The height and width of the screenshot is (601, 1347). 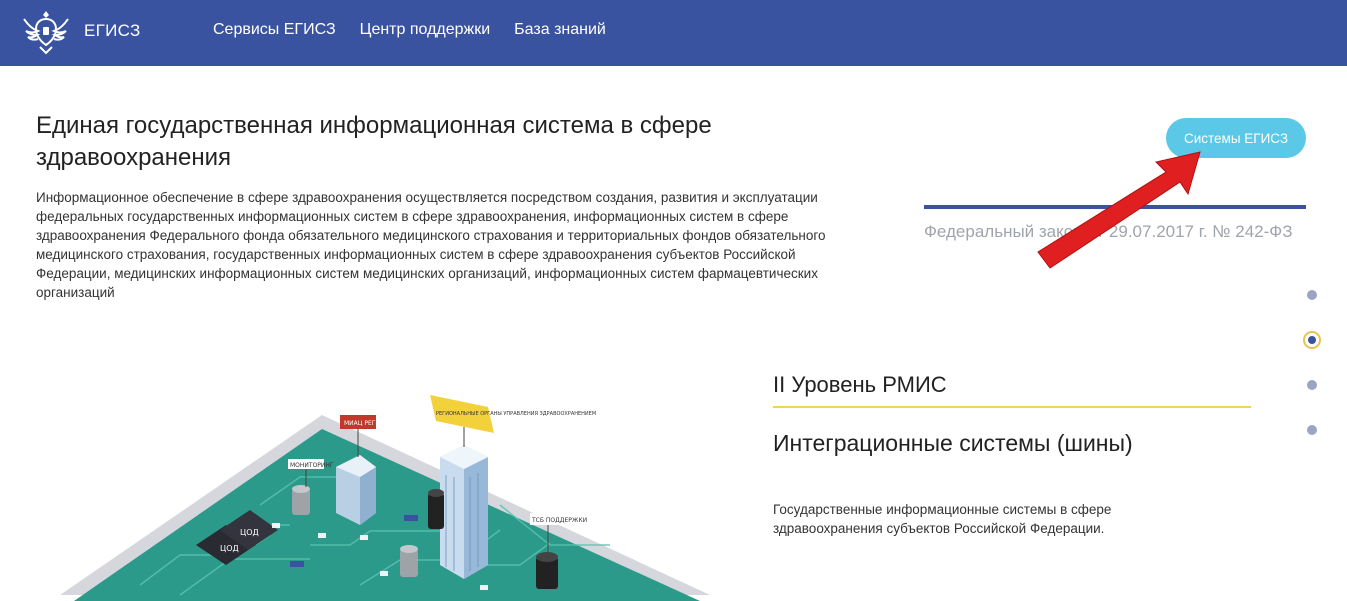 What do you see at coordinates (559, 520) in the screenshot?
I see `svg-text: ТСБ ПОДДЕРЖКИ` at bounding box center [559, 520].